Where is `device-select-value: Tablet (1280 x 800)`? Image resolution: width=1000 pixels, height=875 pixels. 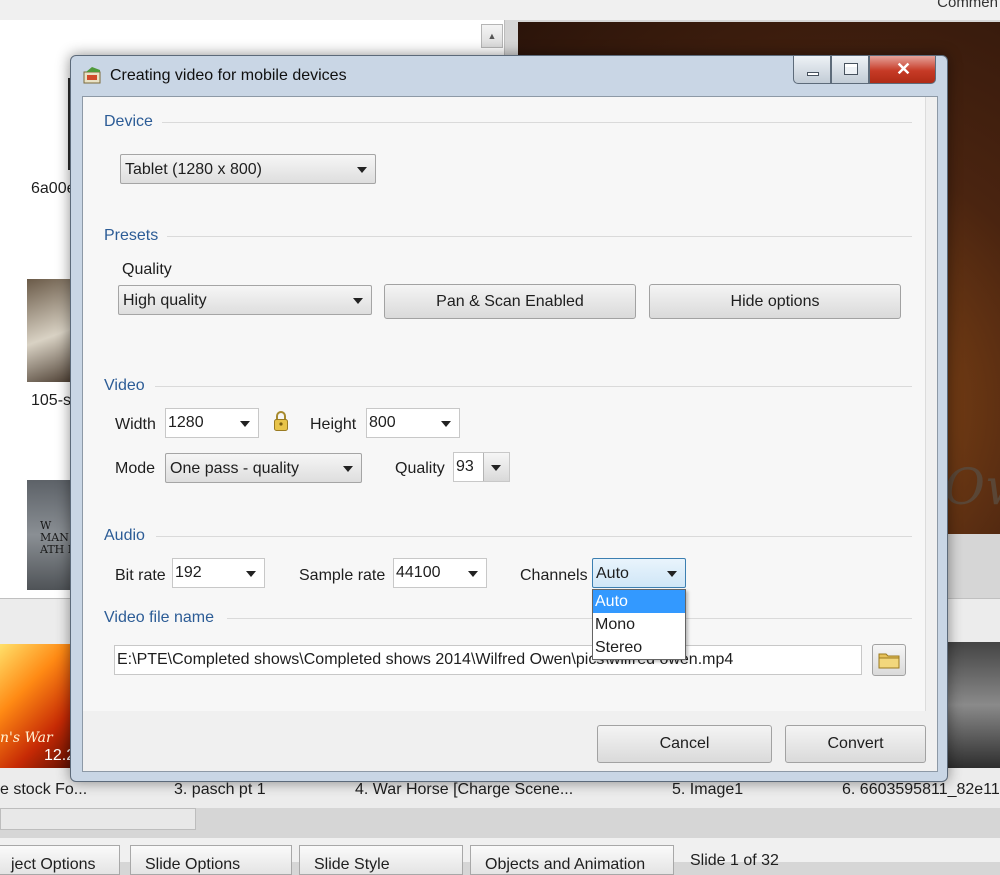
device-select-value: Tablet (1280 x 800) is located at coordinates (193, 169).